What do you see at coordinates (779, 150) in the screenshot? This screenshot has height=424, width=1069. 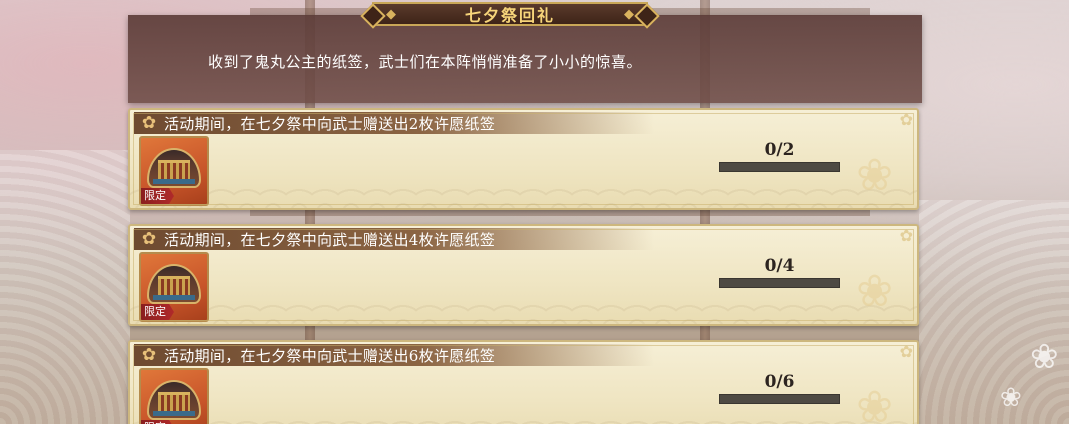 I see `progress-text: 0/2` at bounding box center [779, 150].